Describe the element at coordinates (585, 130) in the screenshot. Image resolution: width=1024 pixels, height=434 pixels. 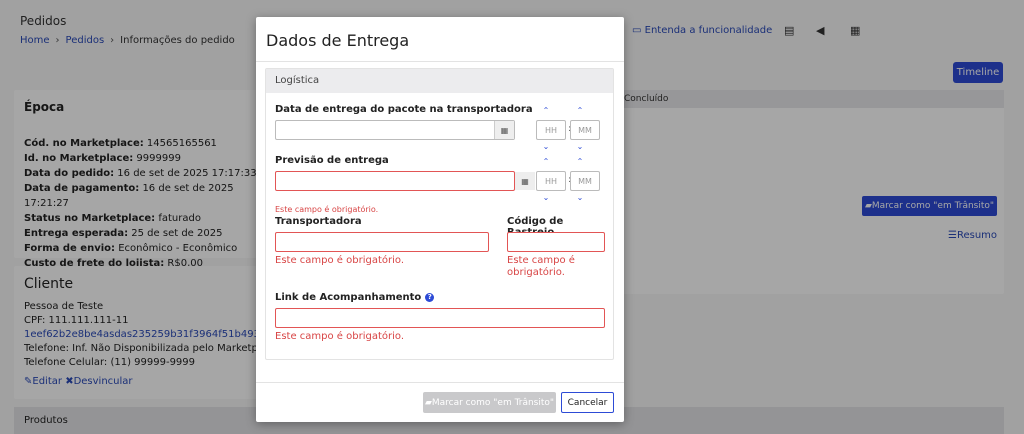
I see `delivery-minute-input: MM` at that location.